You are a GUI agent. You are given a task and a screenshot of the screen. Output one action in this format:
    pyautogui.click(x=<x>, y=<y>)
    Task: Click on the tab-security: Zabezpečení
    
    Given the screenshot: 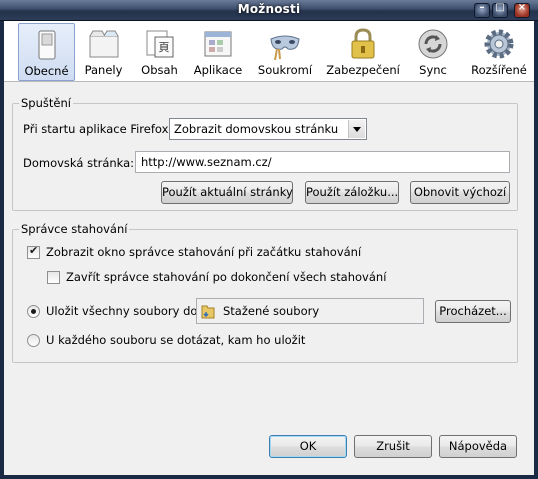 What is the action you would take?
    pyautogui.click(x=363, y=51)
    